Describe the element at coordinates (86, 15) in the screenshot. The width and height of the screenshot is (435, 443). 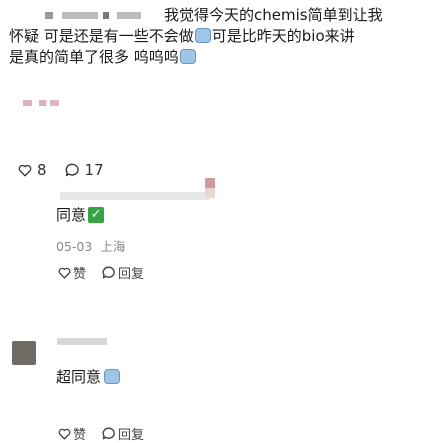
I see `author-name-redacted` at that location.